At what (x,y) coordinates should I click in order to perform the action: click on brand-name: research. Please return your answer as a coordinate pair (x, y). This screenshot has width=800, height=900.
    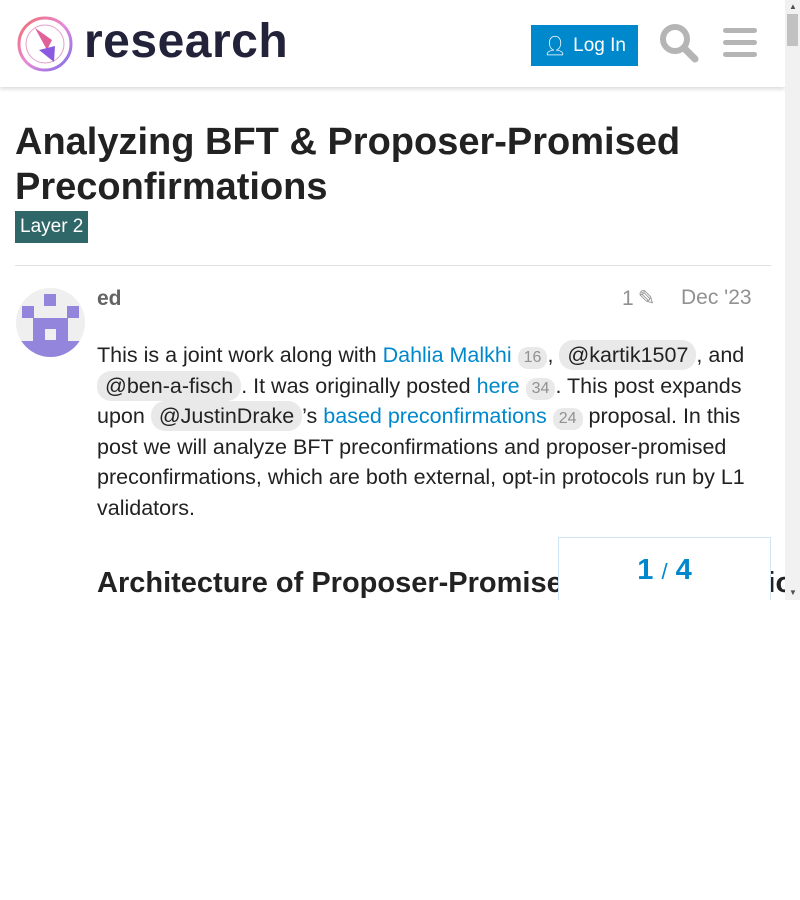
    Looking at the image, I should click on (186, 41).